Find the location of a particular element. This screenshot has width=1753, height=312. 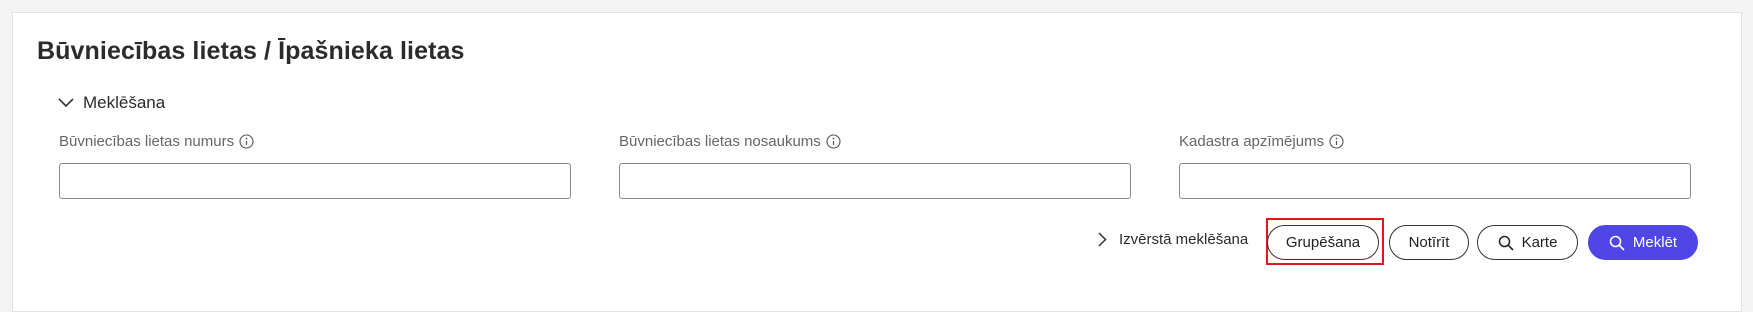

page-title: Būvniecības lietas / Īpašnieka lietas is located at coordinates (251, 51).